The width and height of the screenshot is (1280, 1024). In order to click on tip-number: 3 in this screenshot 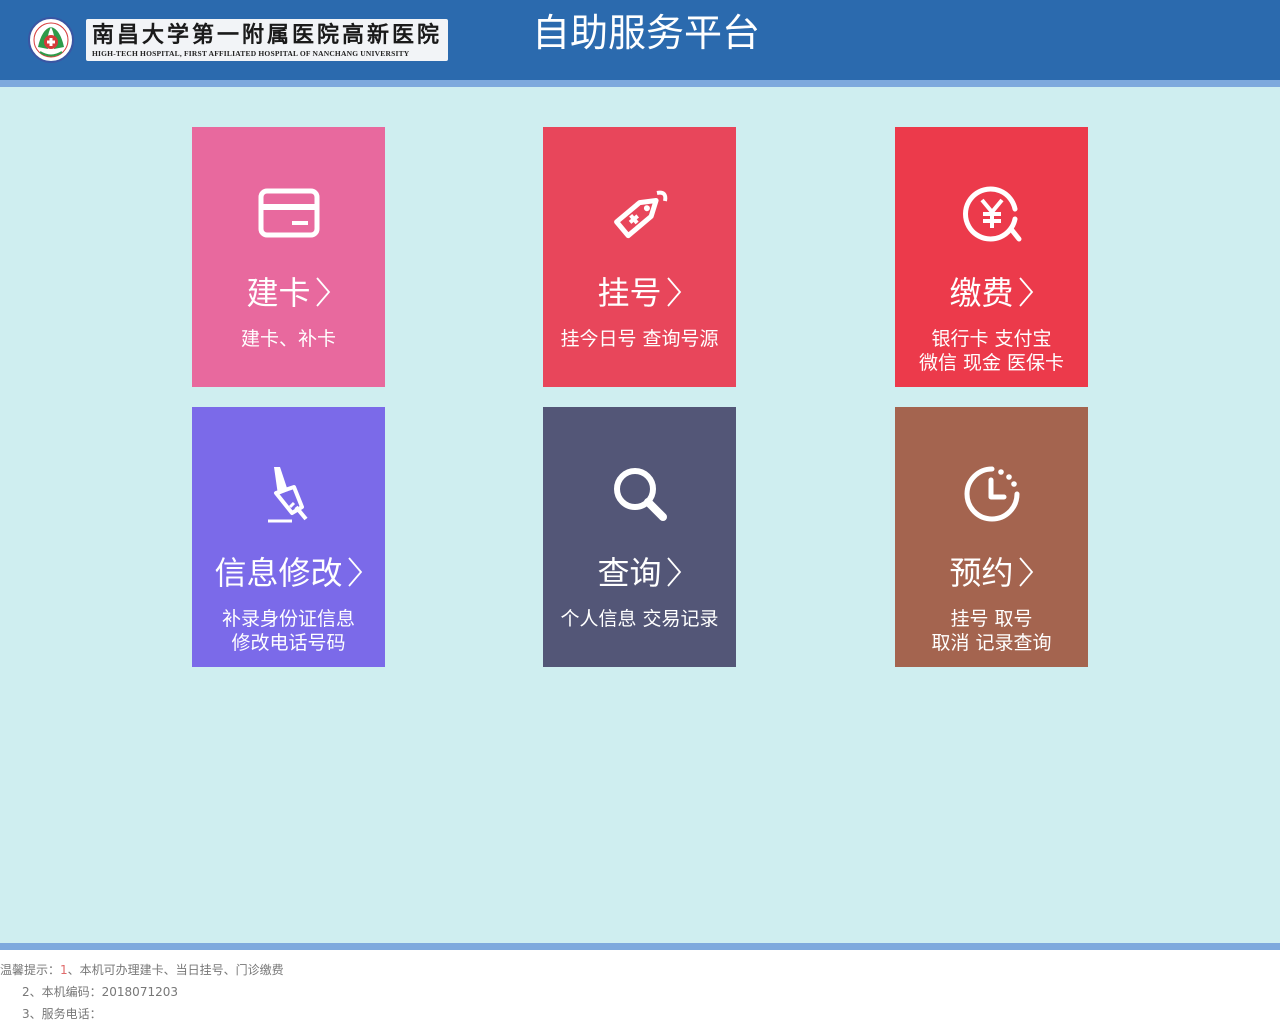, I will do `click(26, 1014)`.